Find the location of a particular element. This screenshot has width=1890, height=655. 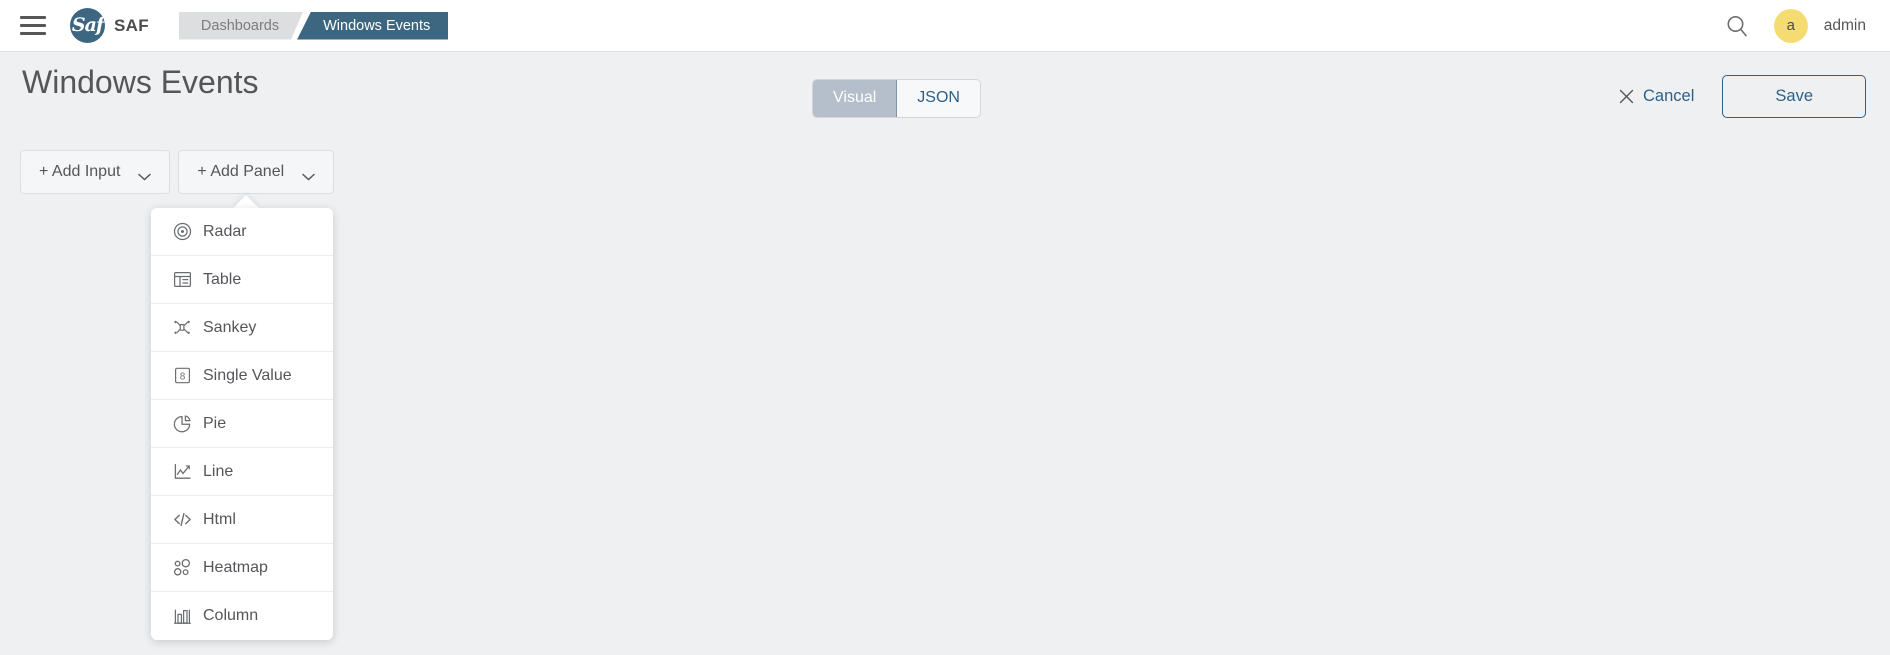

saf-logo-icon: Saf is located at coordinates (87, 25).